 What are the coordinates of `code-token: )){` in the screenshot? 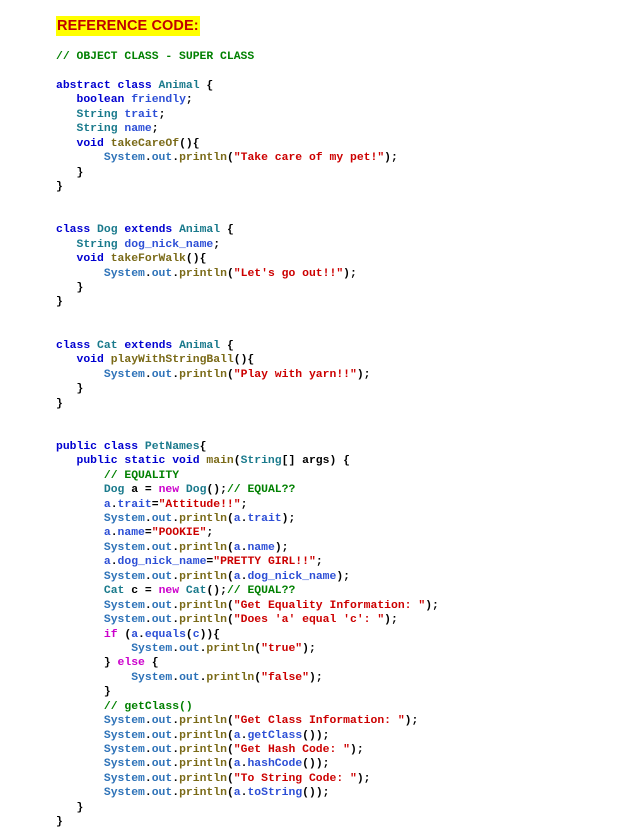 It's located at (210, 634).